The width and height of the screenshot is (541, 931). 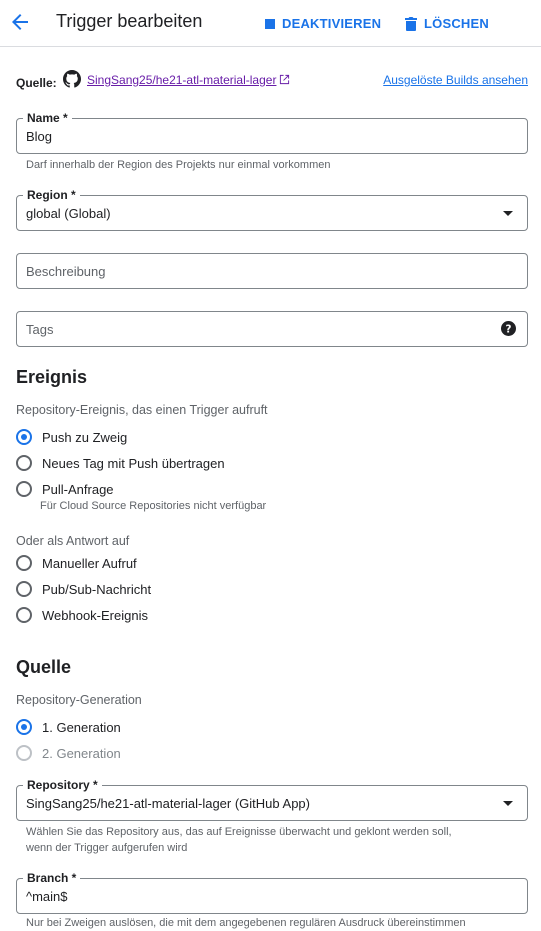 I want to click on trash-icon, so click(x=411, y=23).